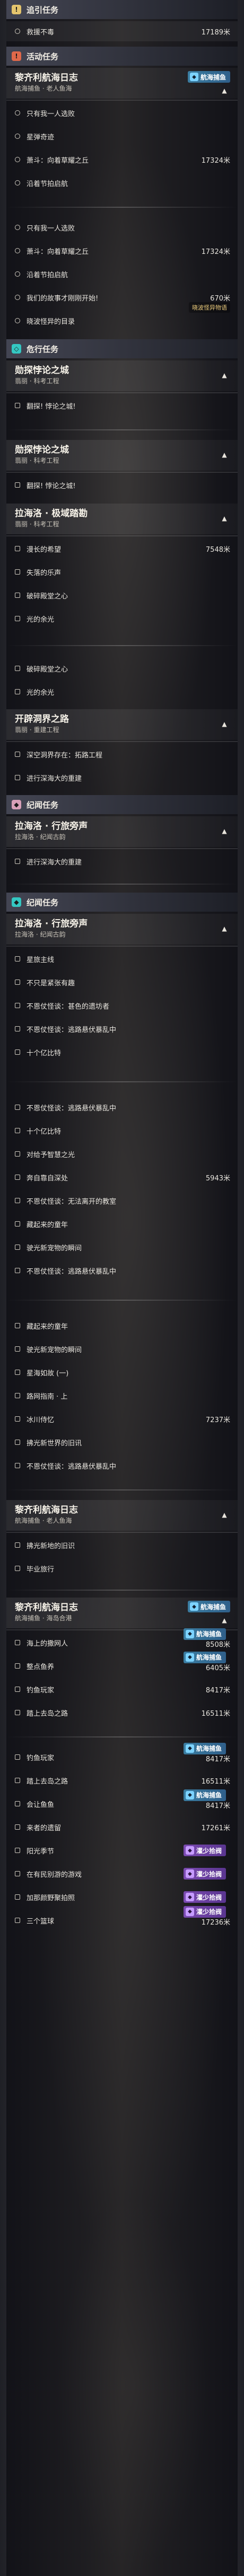  What do you see at coordinates (209, 1897) in the screenshot?
I see `badge-label: 灌少拾阀` at bounding box center [209, 1897].